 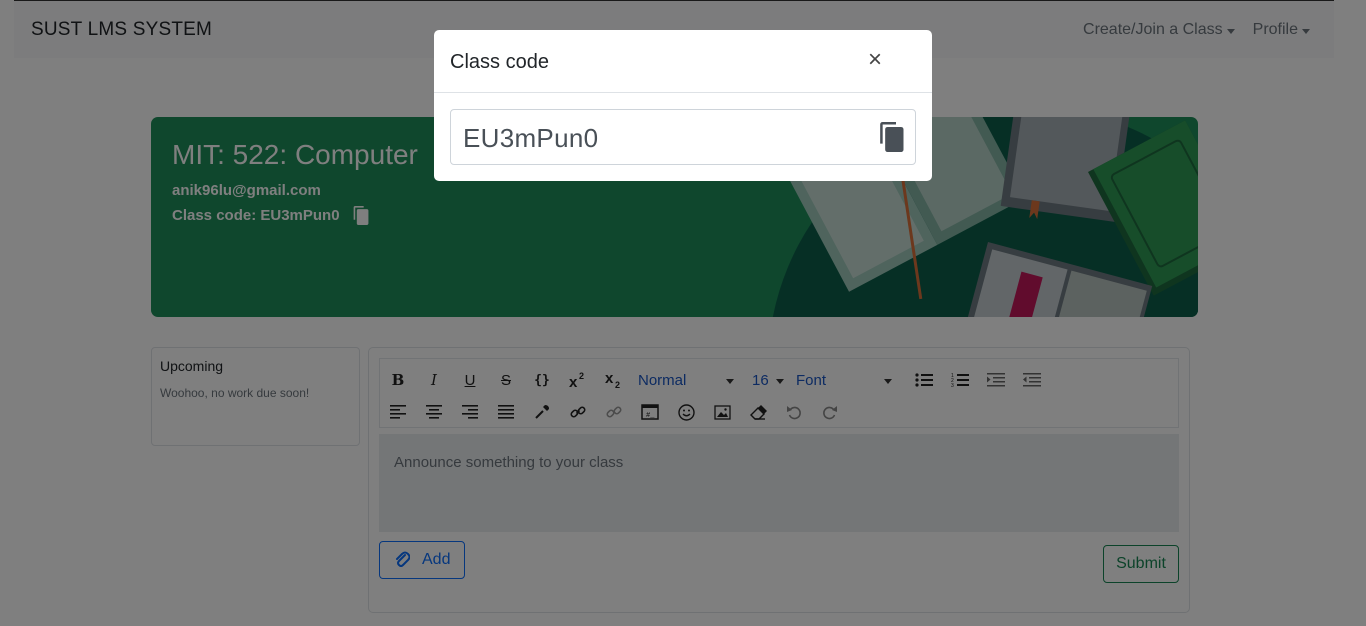 What do you see at coordinates (499, 62) in the screenshot?
I see `modal-title: Class code` at bounding box center [499, 62].